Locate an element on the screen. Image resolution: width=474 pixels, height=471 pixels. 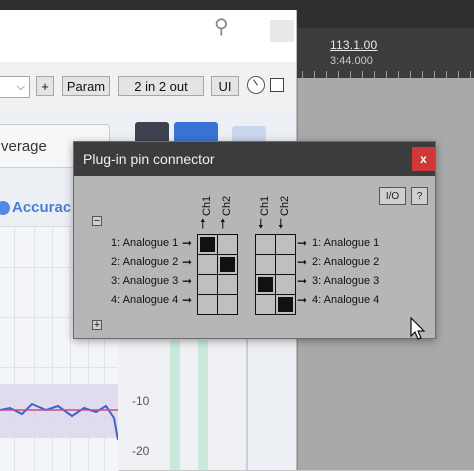
output-pin-matrix is located at coordinates (275, 274).